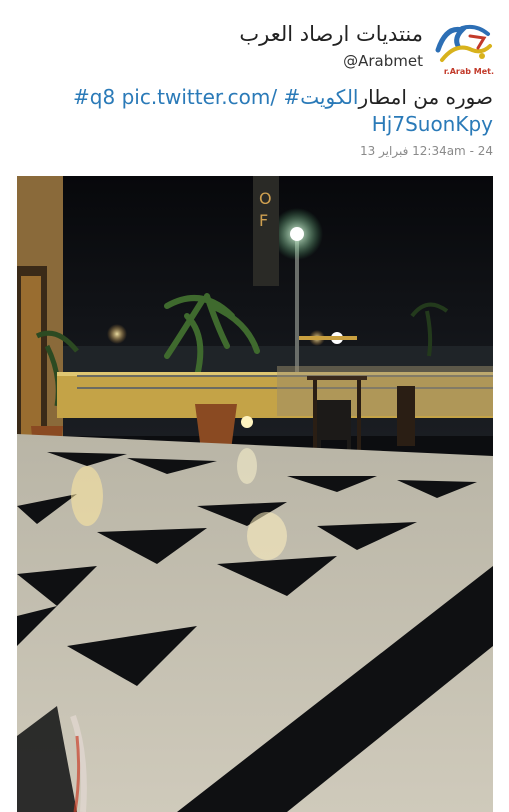 The image size is (509, 812). Describe the element at coordinates (273, 124) in the screenshot. I see `tweet-link-suffix: Hj7SuonKpy` at that location.